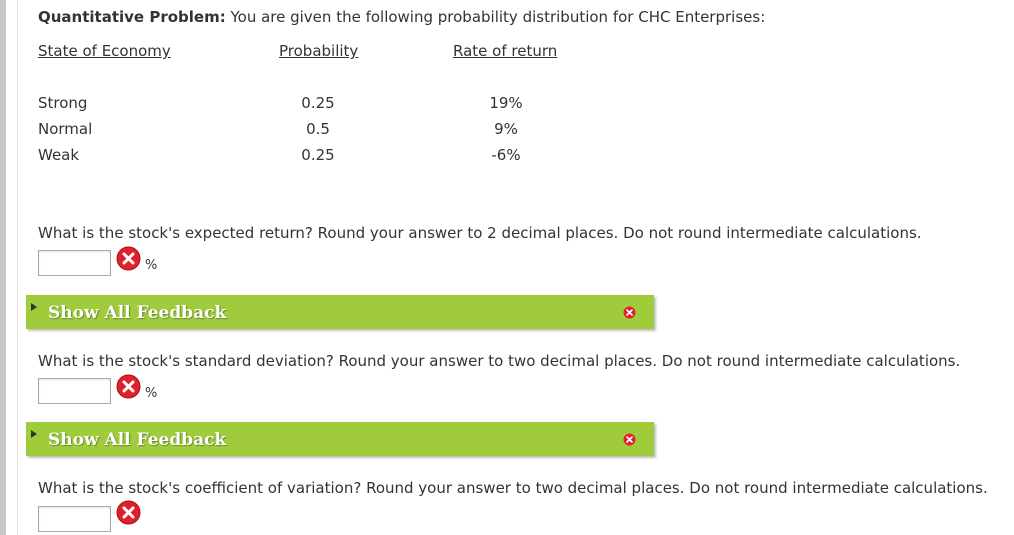  I want to click on table-row-return: -6%, so click(506, 155).